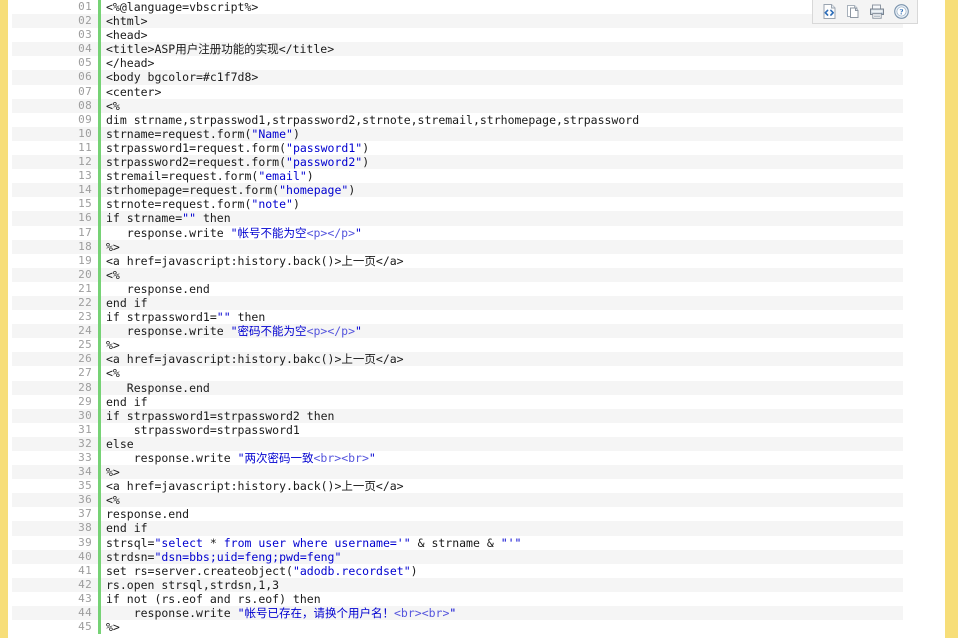 The height and width of the screenshot is (638, 958). What do you see at coordinates (877, 12) in the screenshot?
I see `print-icon` at bounding box center [877, 12].